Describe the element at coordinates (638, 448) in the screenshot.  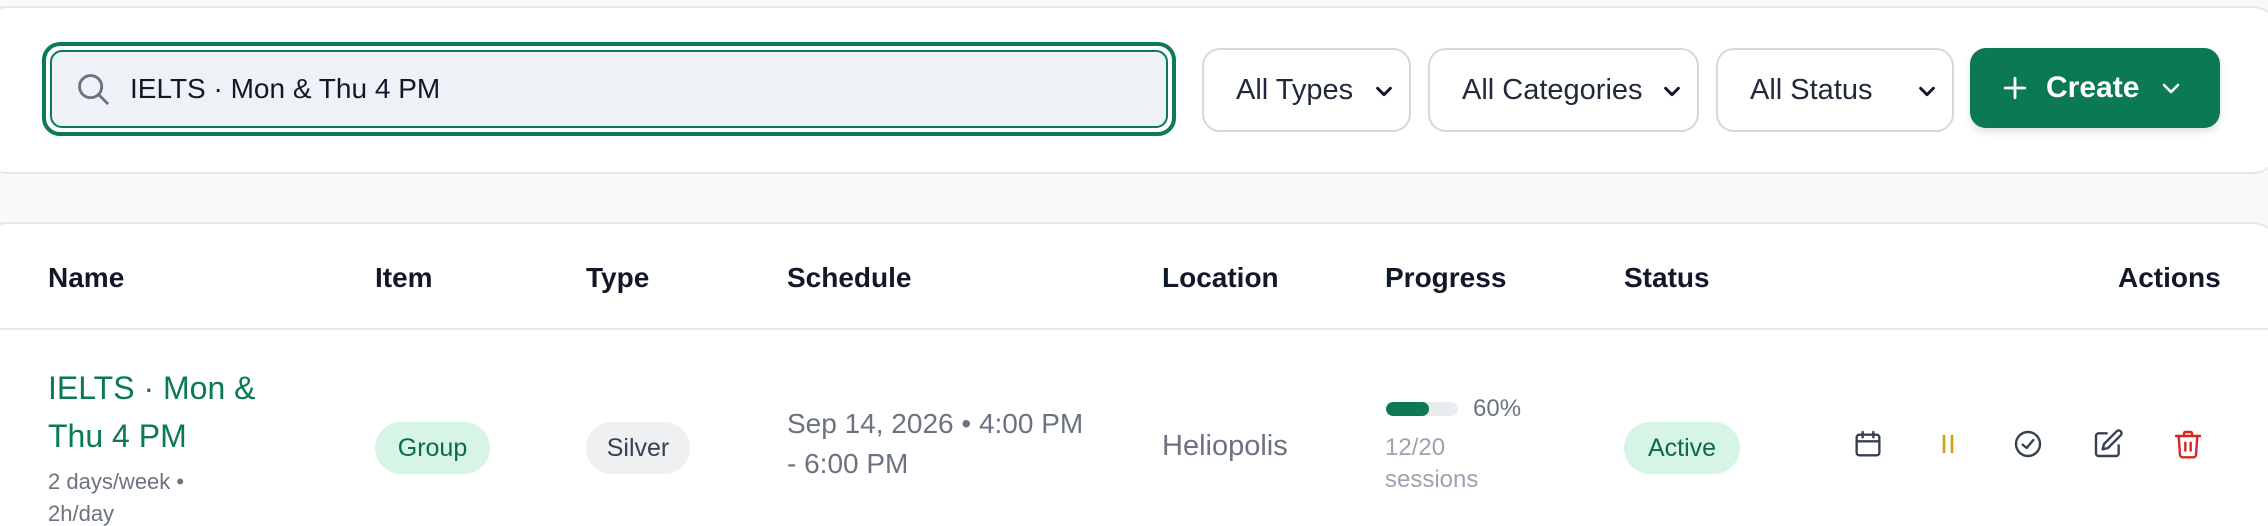
I see `type-badge: Silver` at that location.